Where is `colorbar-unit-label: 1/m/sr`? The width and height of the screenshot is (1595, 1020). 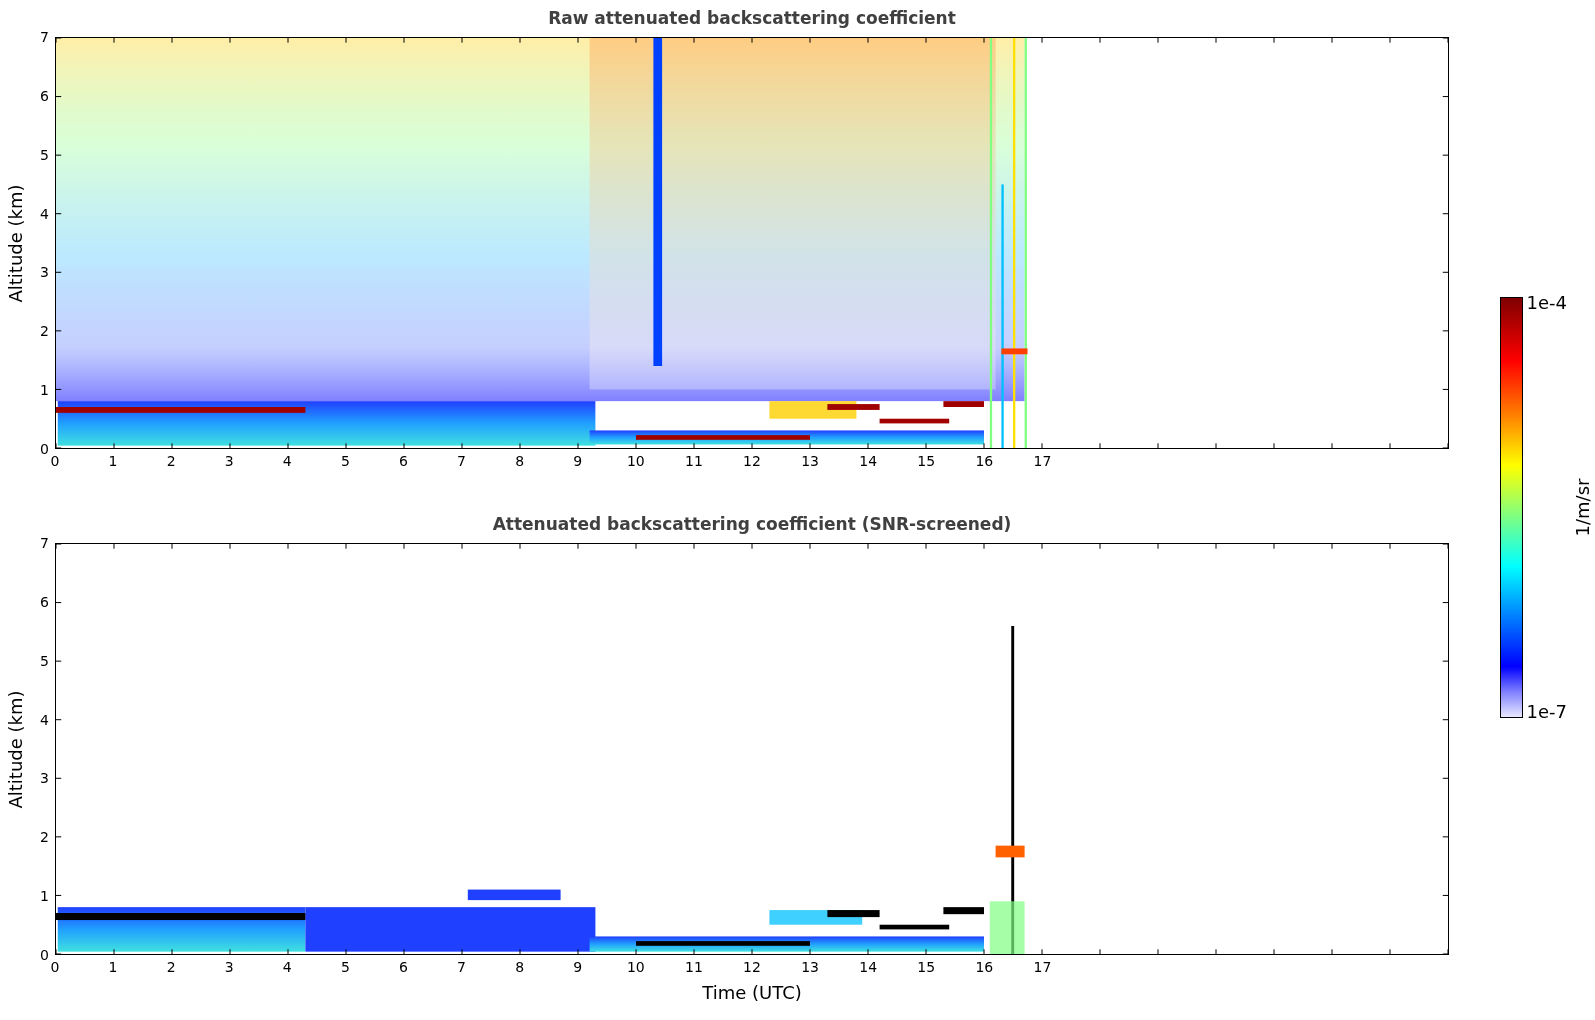 colorbar-unit-label: 1/m/sr is located at coordinates (1583, 507).